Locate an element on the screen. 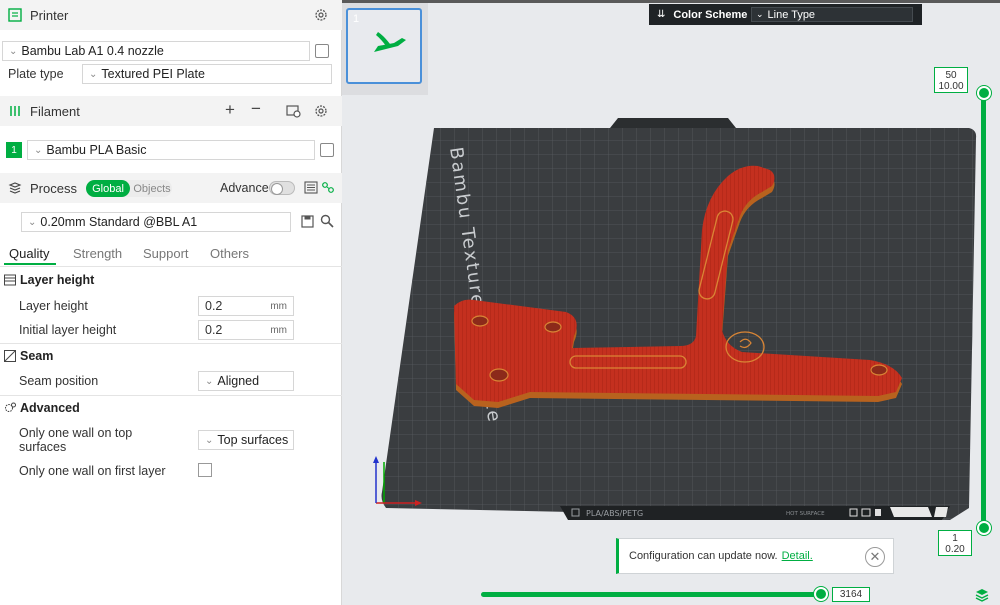 The image size is (1000, 605). compare-presets-icon is located at coordinates (328, 187).